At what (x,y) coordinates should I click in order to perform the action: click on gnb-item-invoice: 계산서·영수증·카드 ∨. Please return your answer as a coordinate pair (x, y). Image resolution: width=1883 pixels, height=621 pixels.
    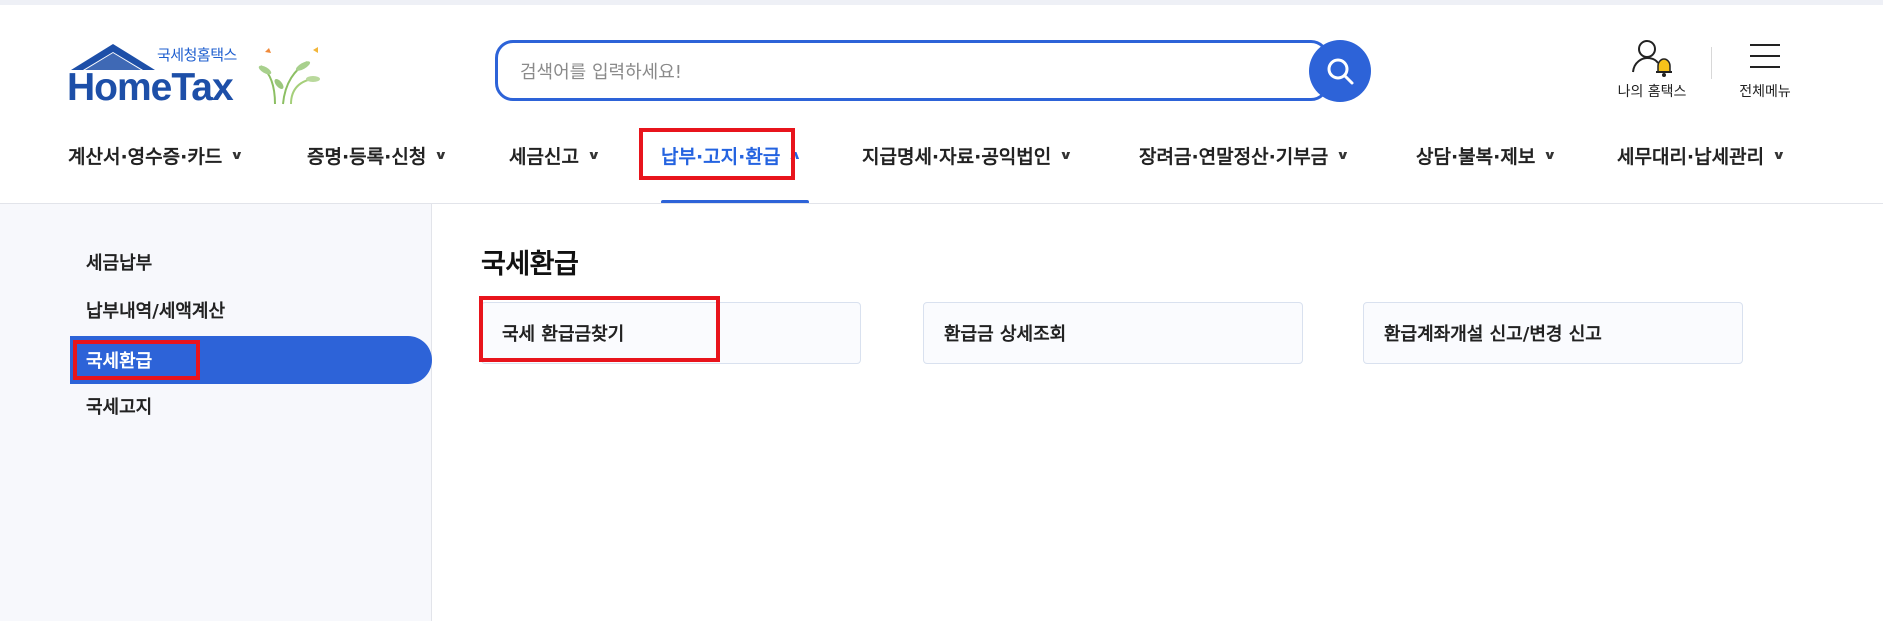
    Looking at the image, I should click on (156, 155).